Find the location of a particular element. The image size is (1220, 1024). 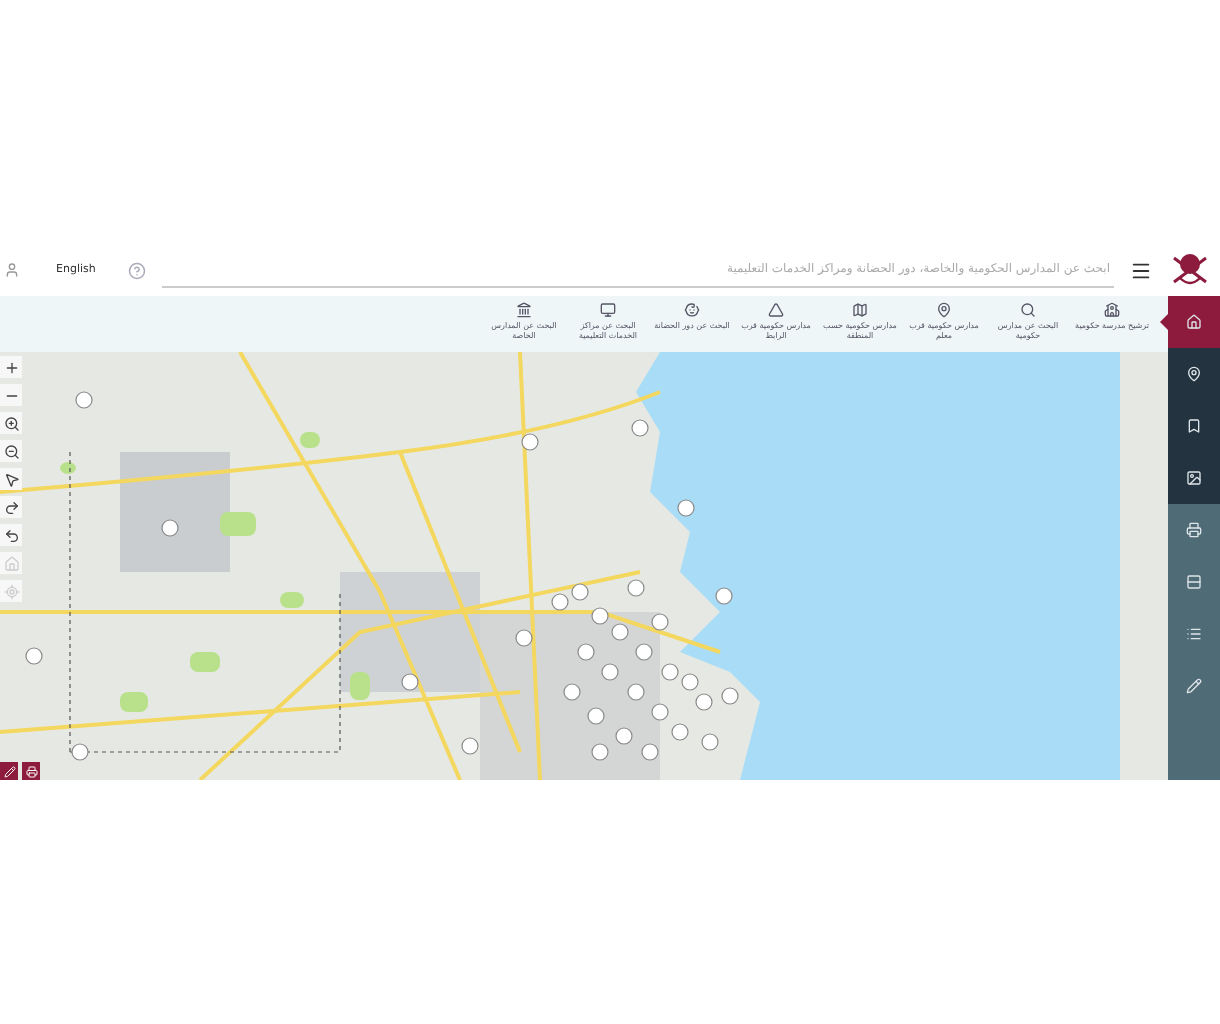

pin-button is located at coordinates (1194, 374).